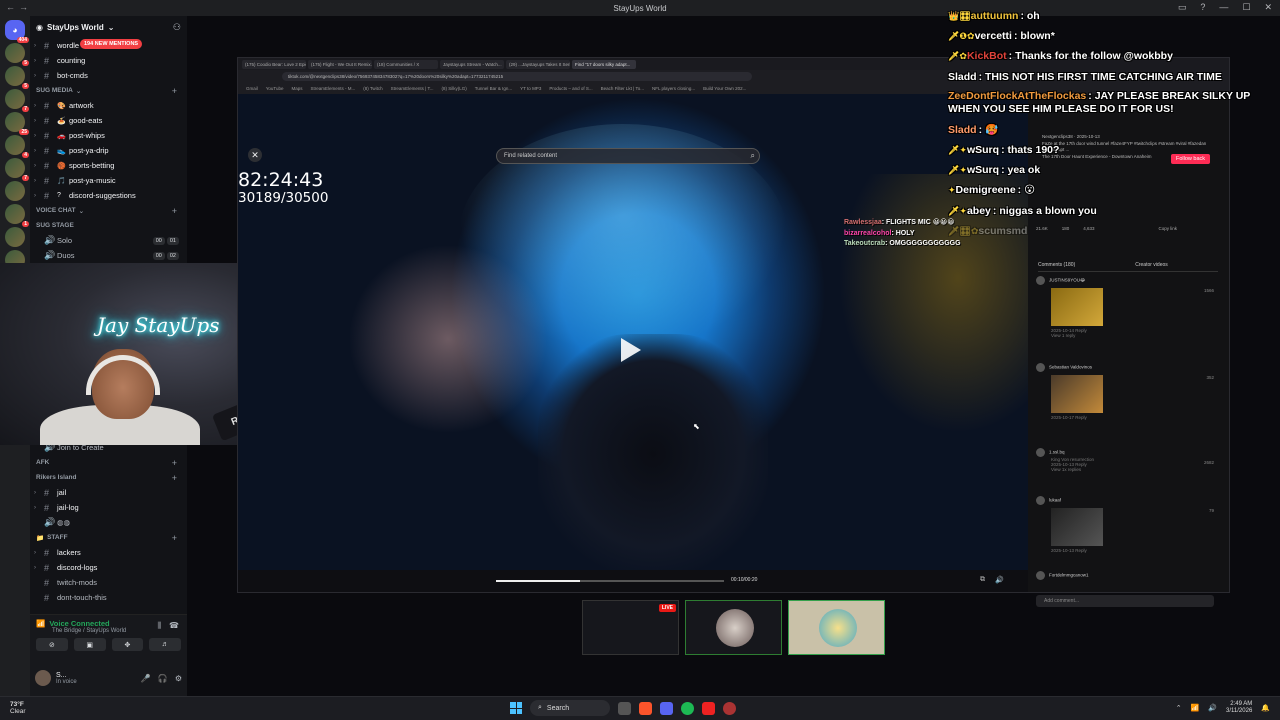 The width and height of the screenshot is (1280, 720). What do you see at coordinates (252, 88) in the screenshot?
I see `bookmark: Gmail` at bounding box center [252, 88].